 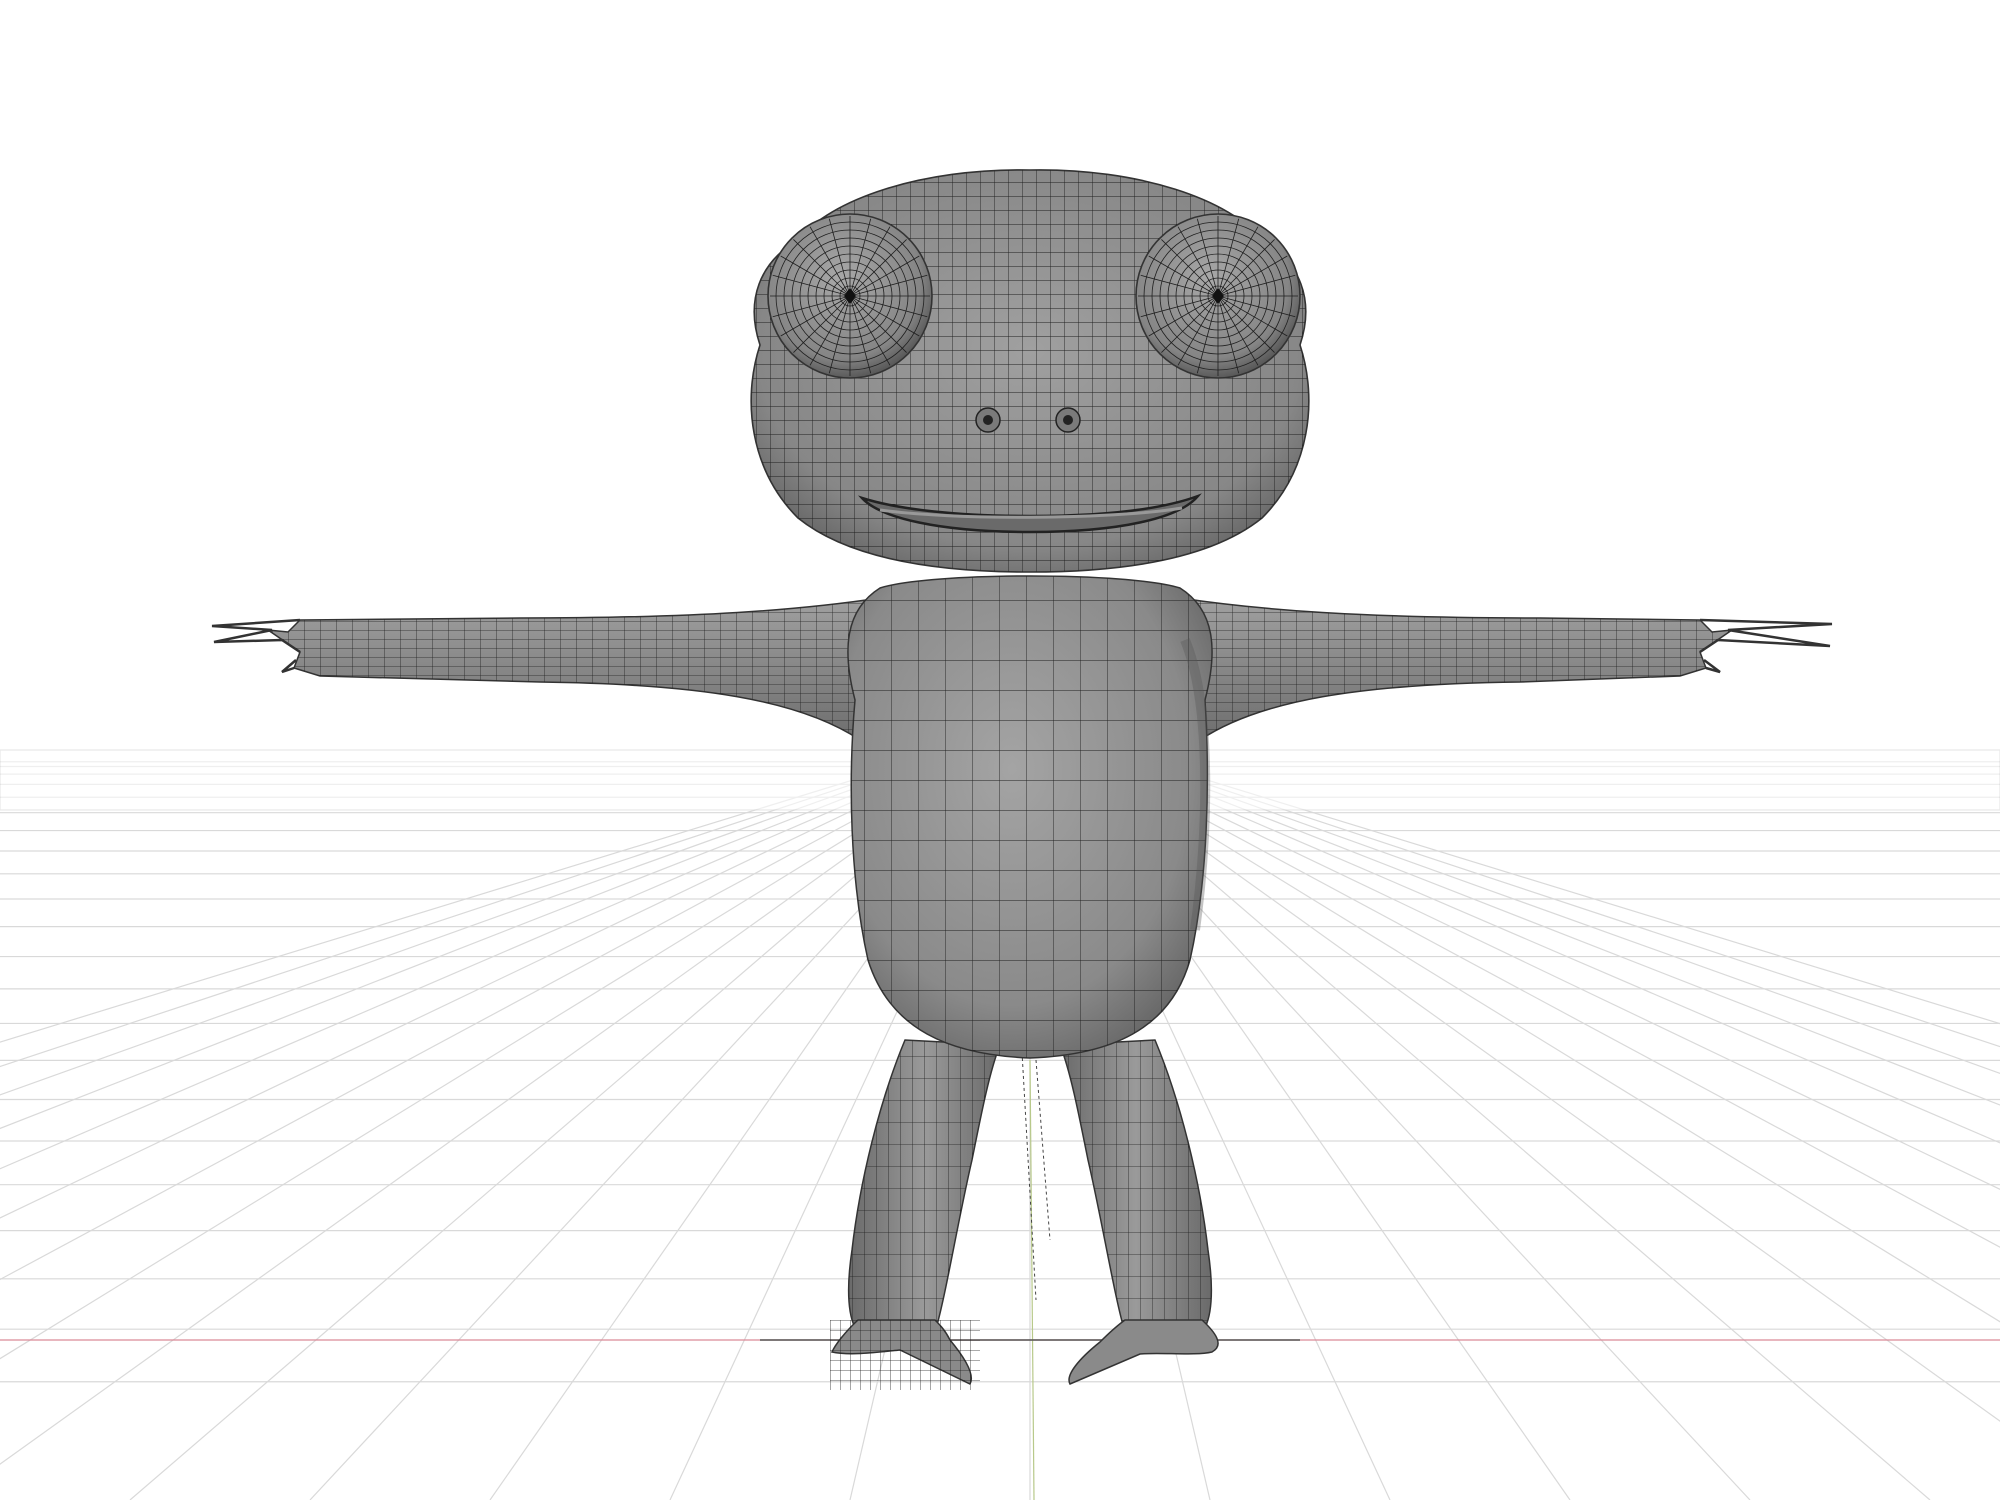 What do you see at coordinates (256, 646) in the screenshot?
I see `left-hand-fingers` at bounding box center [256, 646].